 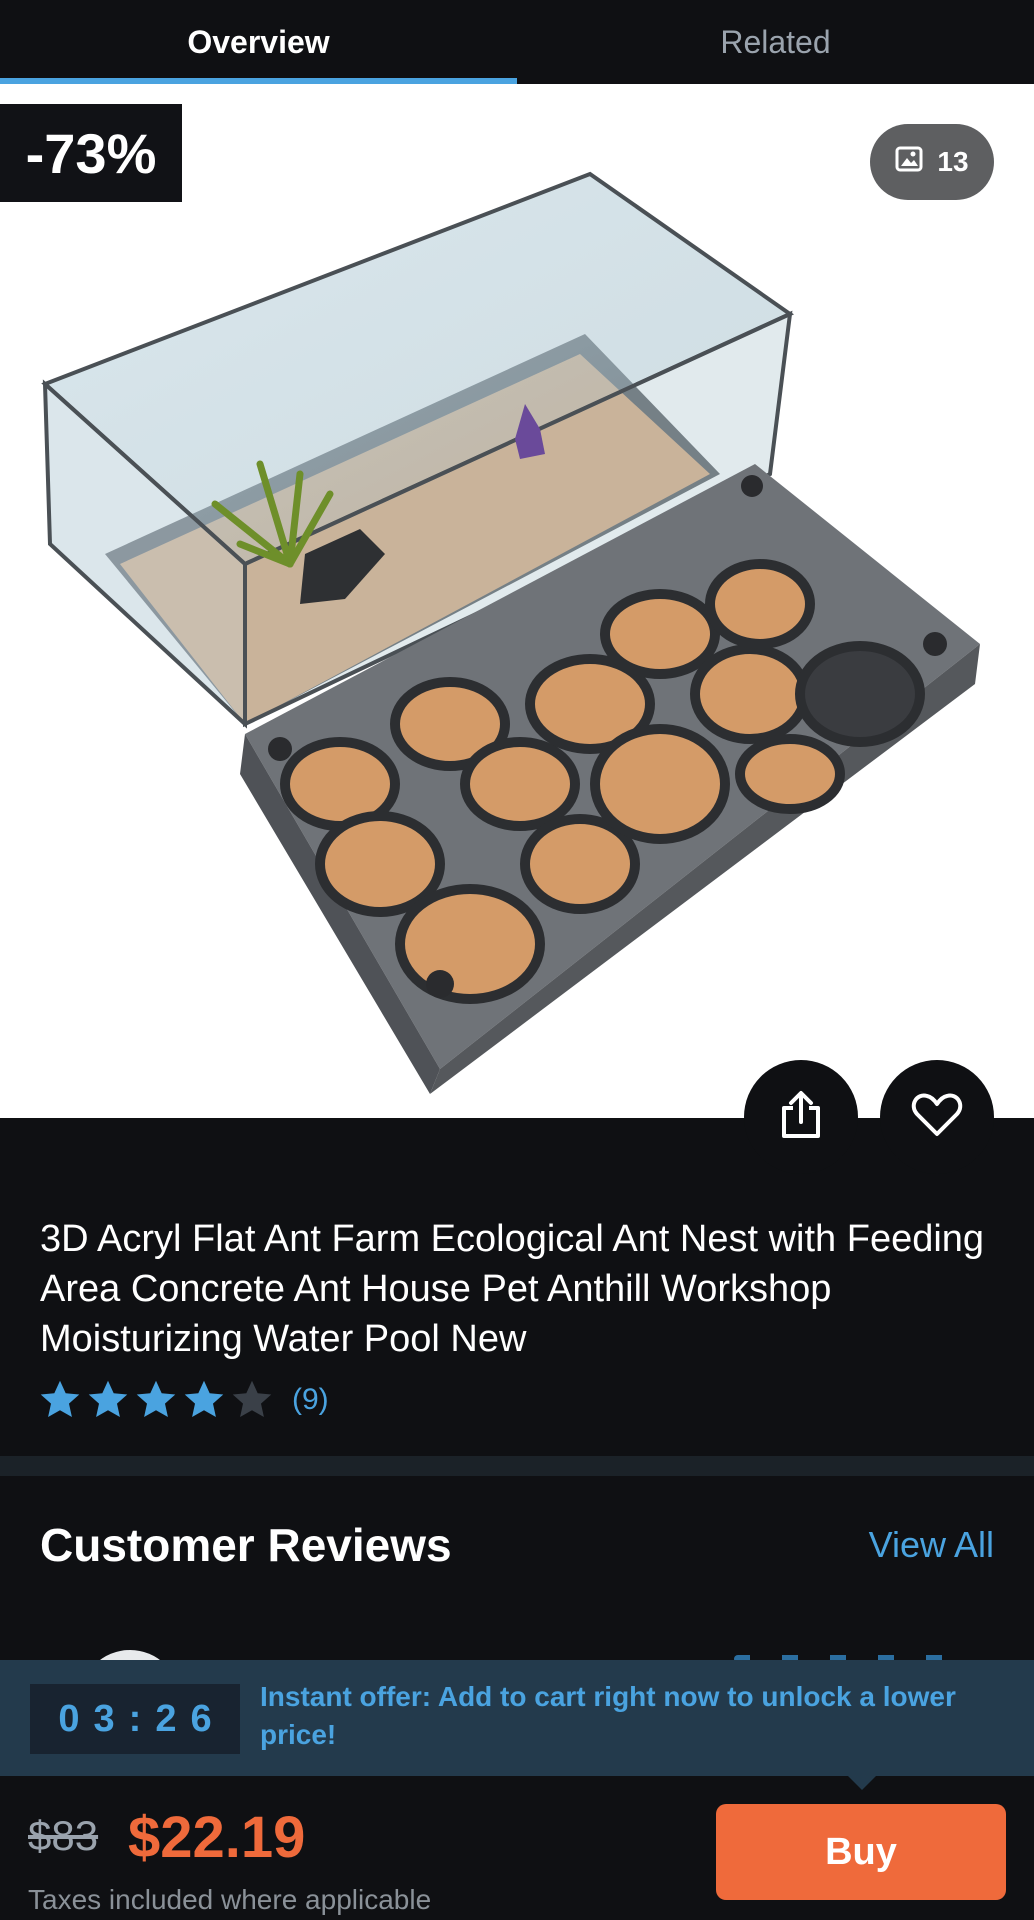 I want to click on tab-bar: Overview Related, so click(x=517, y=42).